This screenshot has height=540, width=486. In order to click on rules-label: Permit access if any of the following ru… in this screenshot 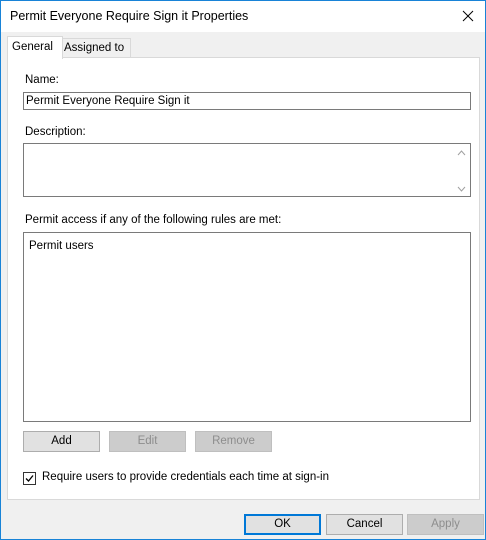, I will do `click(153, 220)`.